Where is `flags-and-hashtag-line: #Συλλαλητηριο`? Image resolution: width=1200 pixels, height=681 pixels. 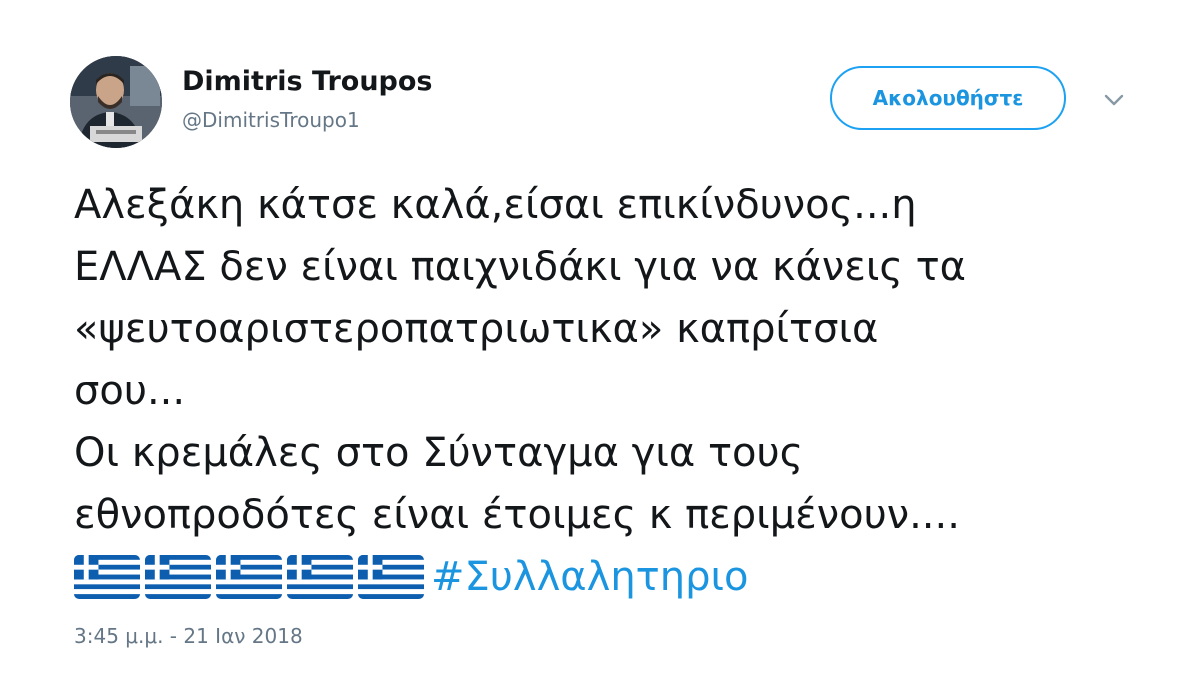 flags-and-hashtag-line: #Συλλαλητηριο is located at coordinates (614, 577).